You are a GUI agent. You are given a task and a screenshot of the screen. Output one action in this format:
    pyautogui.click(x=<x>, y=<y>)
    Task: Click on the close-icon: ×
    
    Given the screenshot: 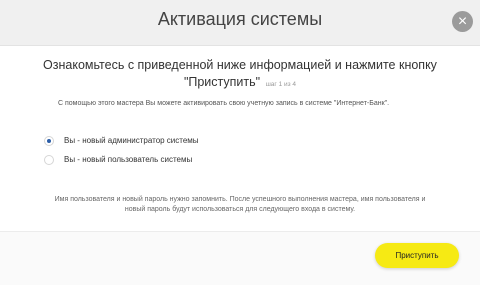 What is the action you would take?
    pyautogui.click(x=462, y=21)
    